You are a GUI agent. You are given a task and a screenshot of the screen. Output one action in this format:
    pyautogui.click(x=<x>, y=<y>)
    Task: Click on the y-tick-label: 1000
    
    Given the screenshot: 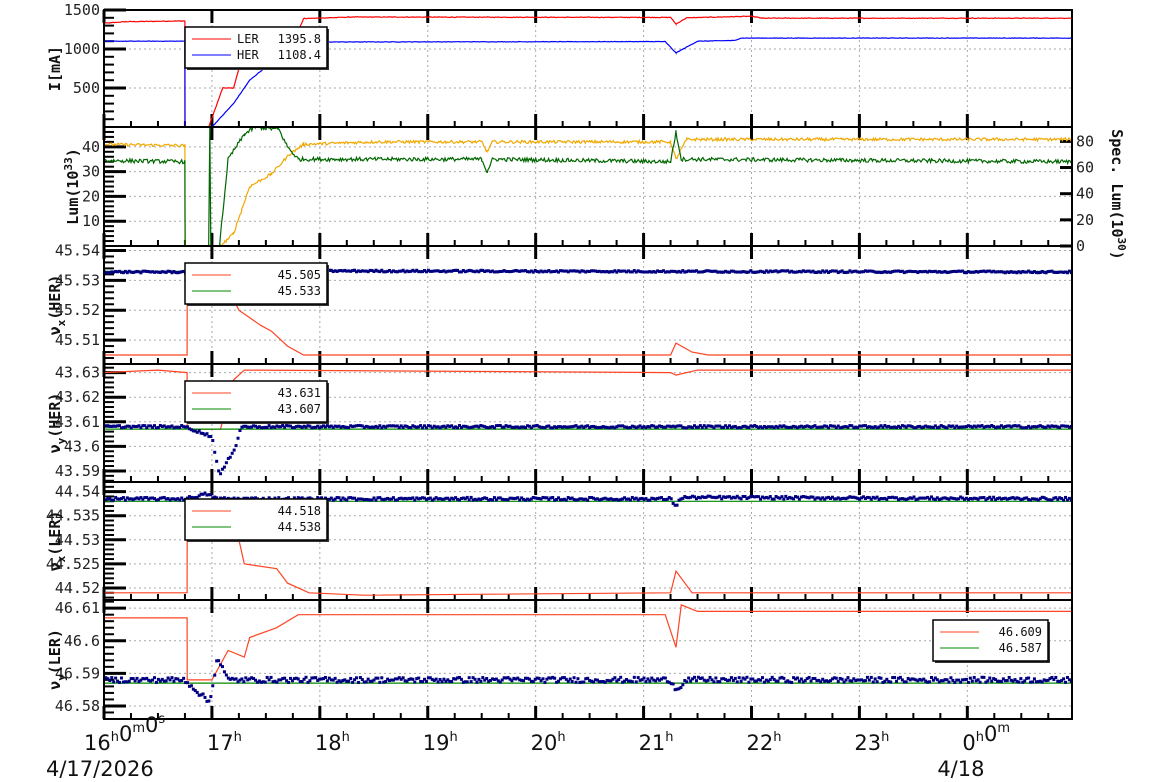 What is the action you would take?
    pyautogui.click(x=82, y=49)
    